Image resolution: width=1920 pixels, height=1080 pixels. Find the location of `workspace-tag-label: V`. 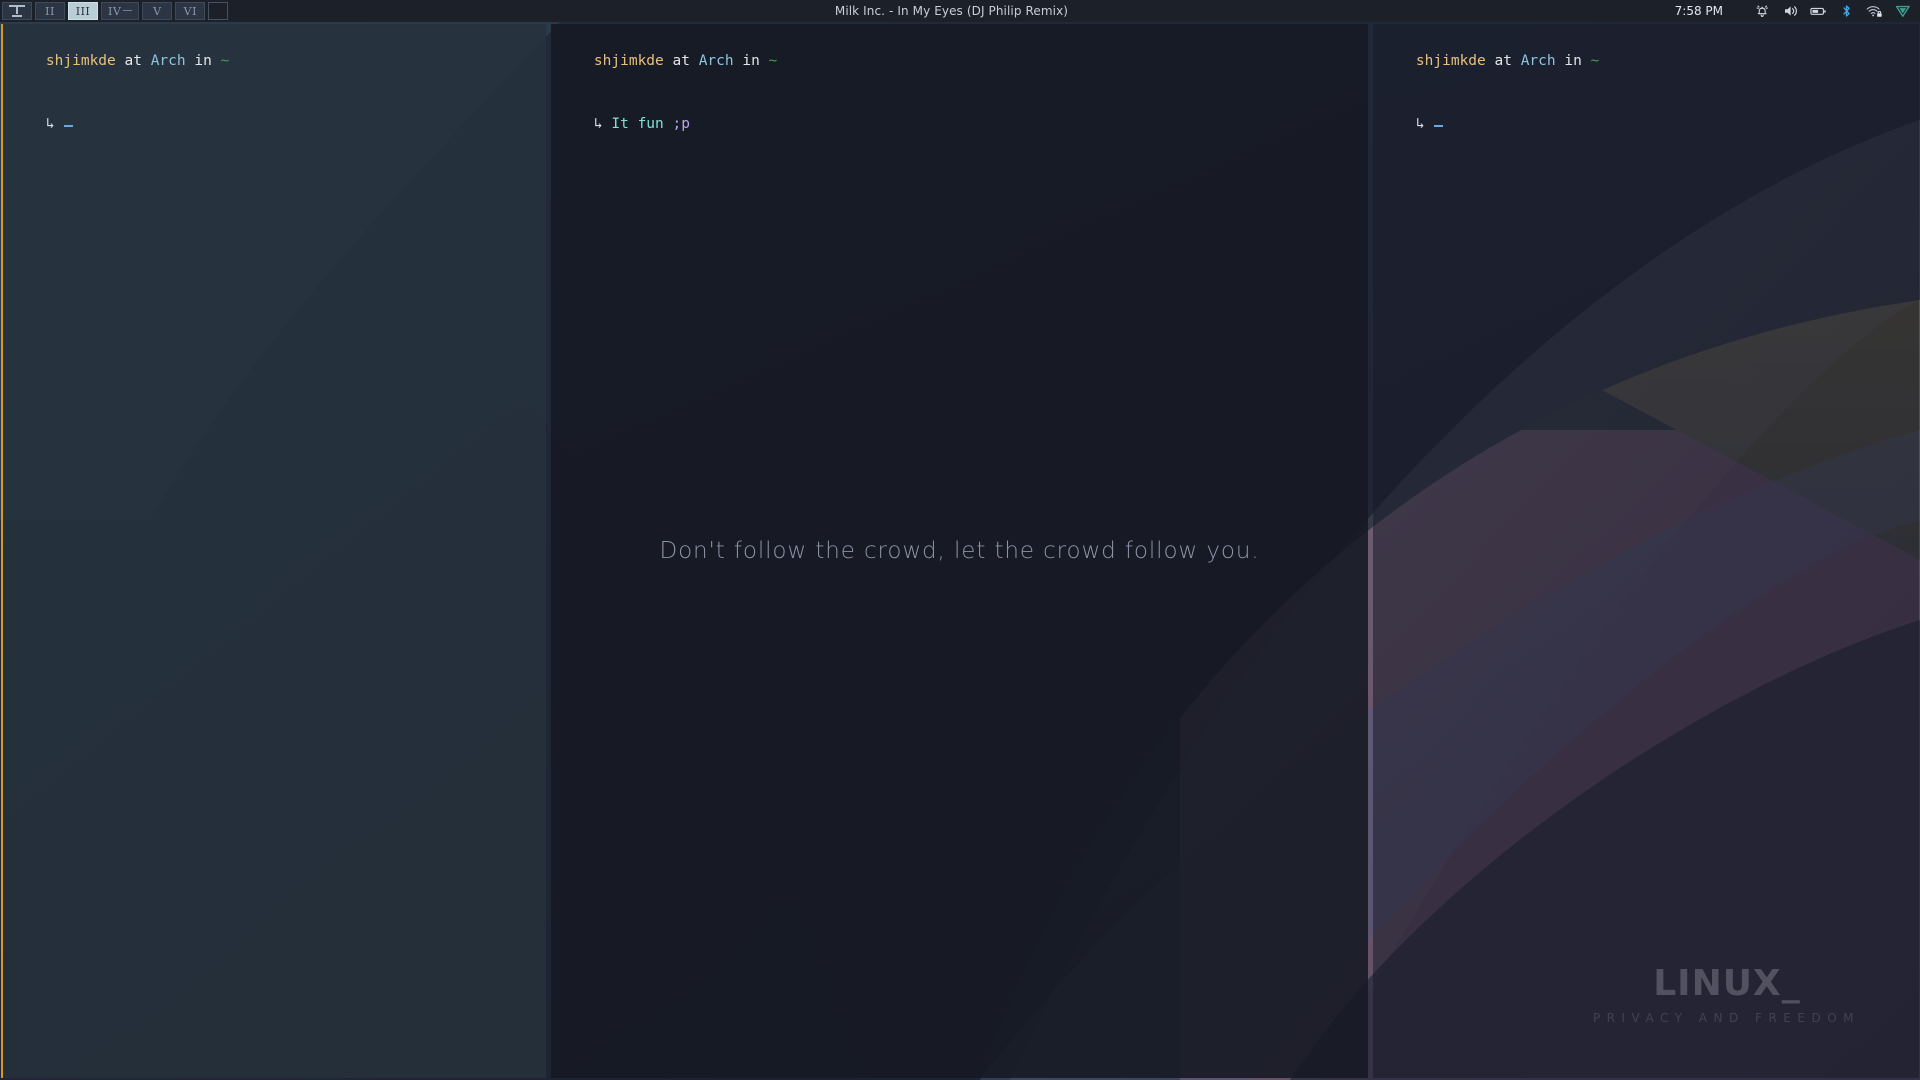

workspace-tag-label: V is located at coordinates (157, 11).